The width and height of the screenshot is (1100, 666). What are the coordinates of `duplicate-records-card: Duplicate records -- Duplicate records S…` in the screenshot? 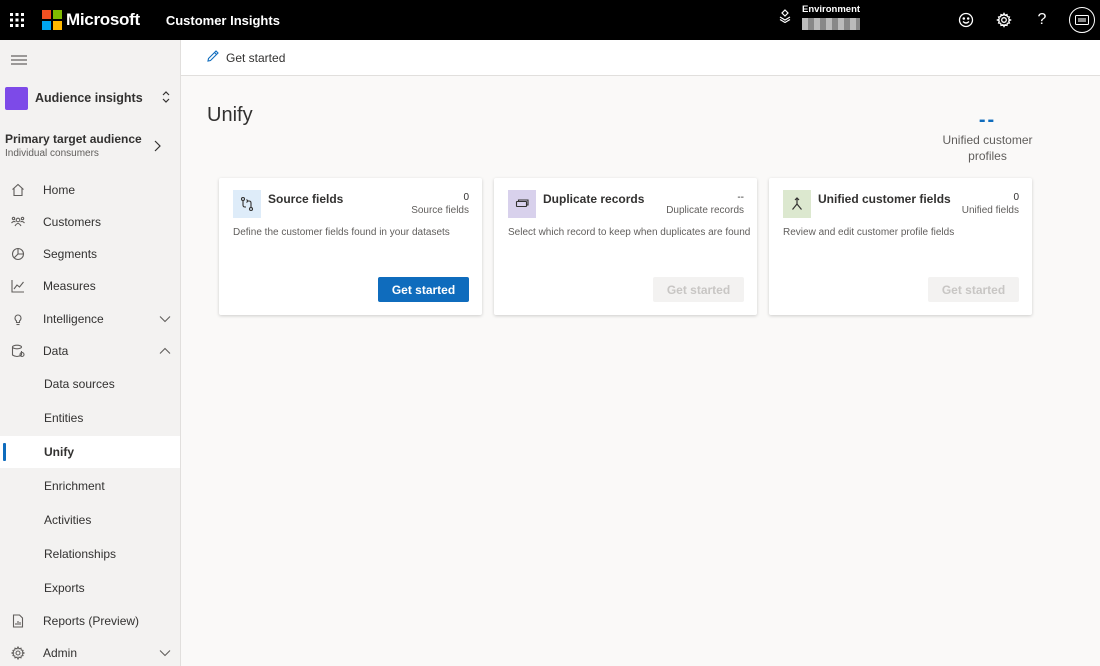 It's located at (625, 246).